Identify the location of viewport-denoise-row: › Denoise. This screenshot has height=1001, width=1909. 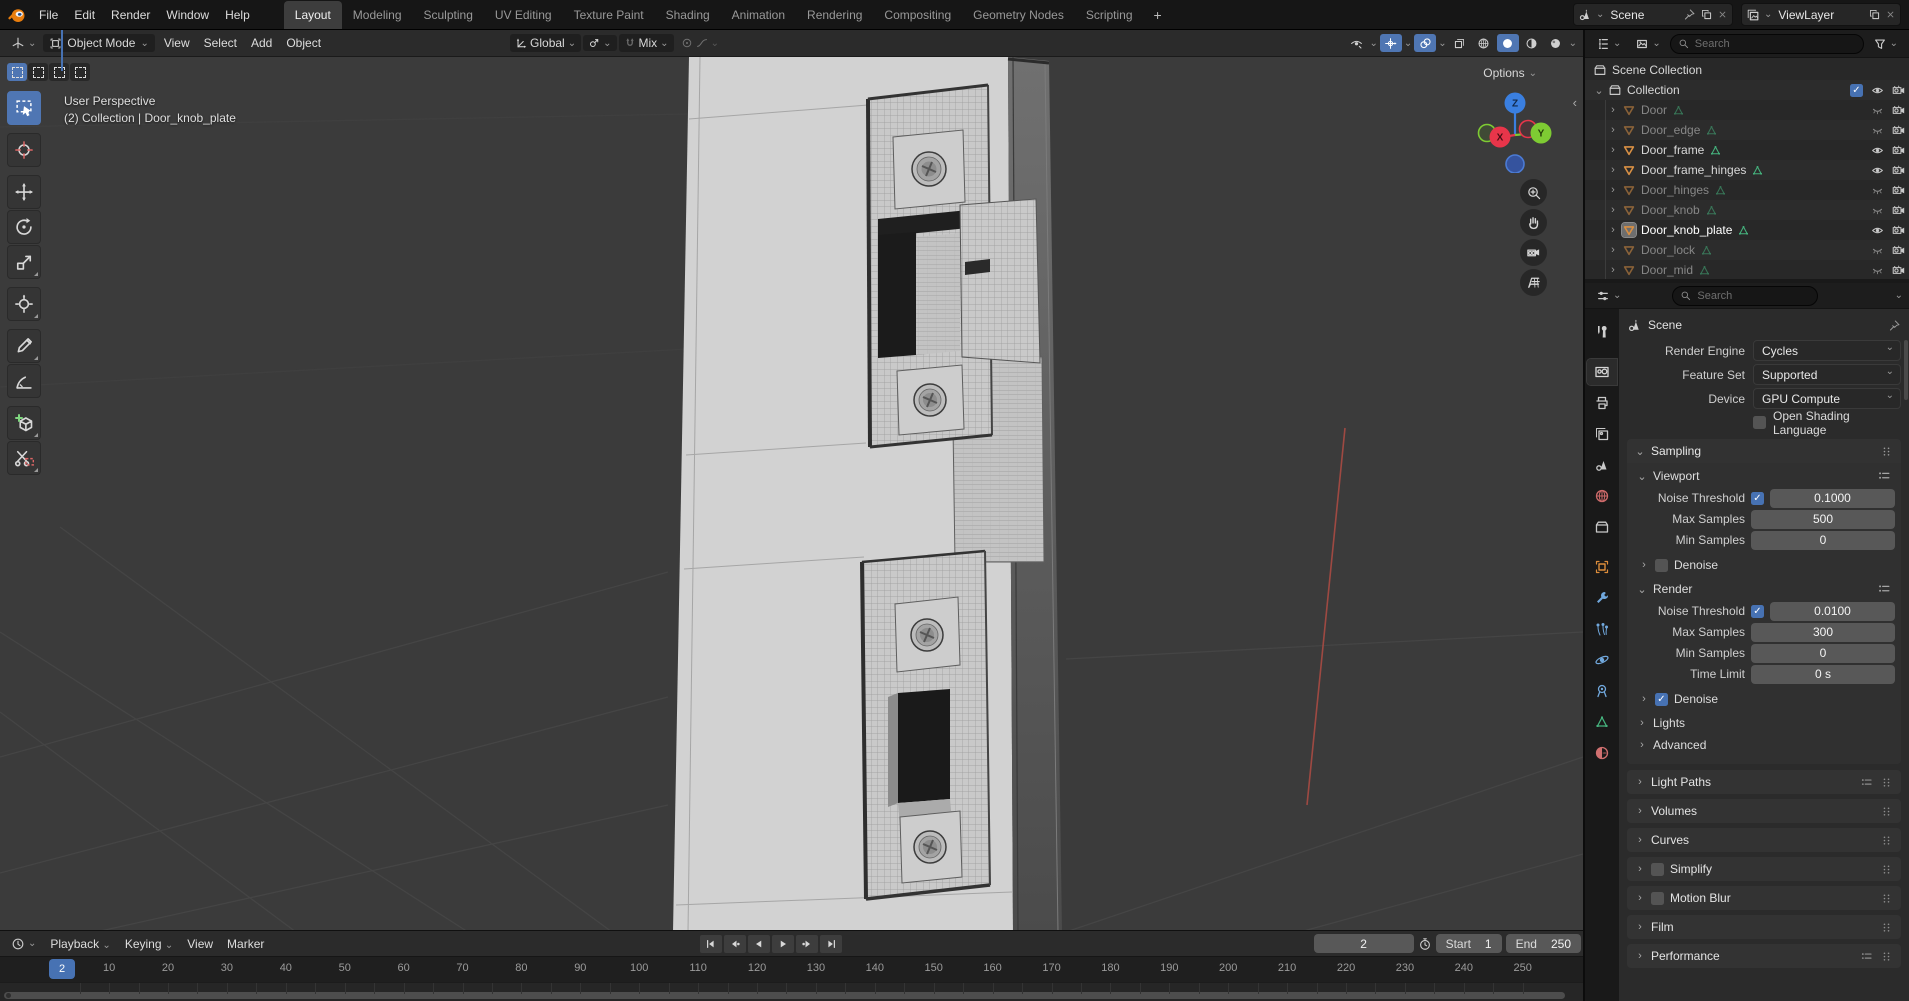
(1767, 565).